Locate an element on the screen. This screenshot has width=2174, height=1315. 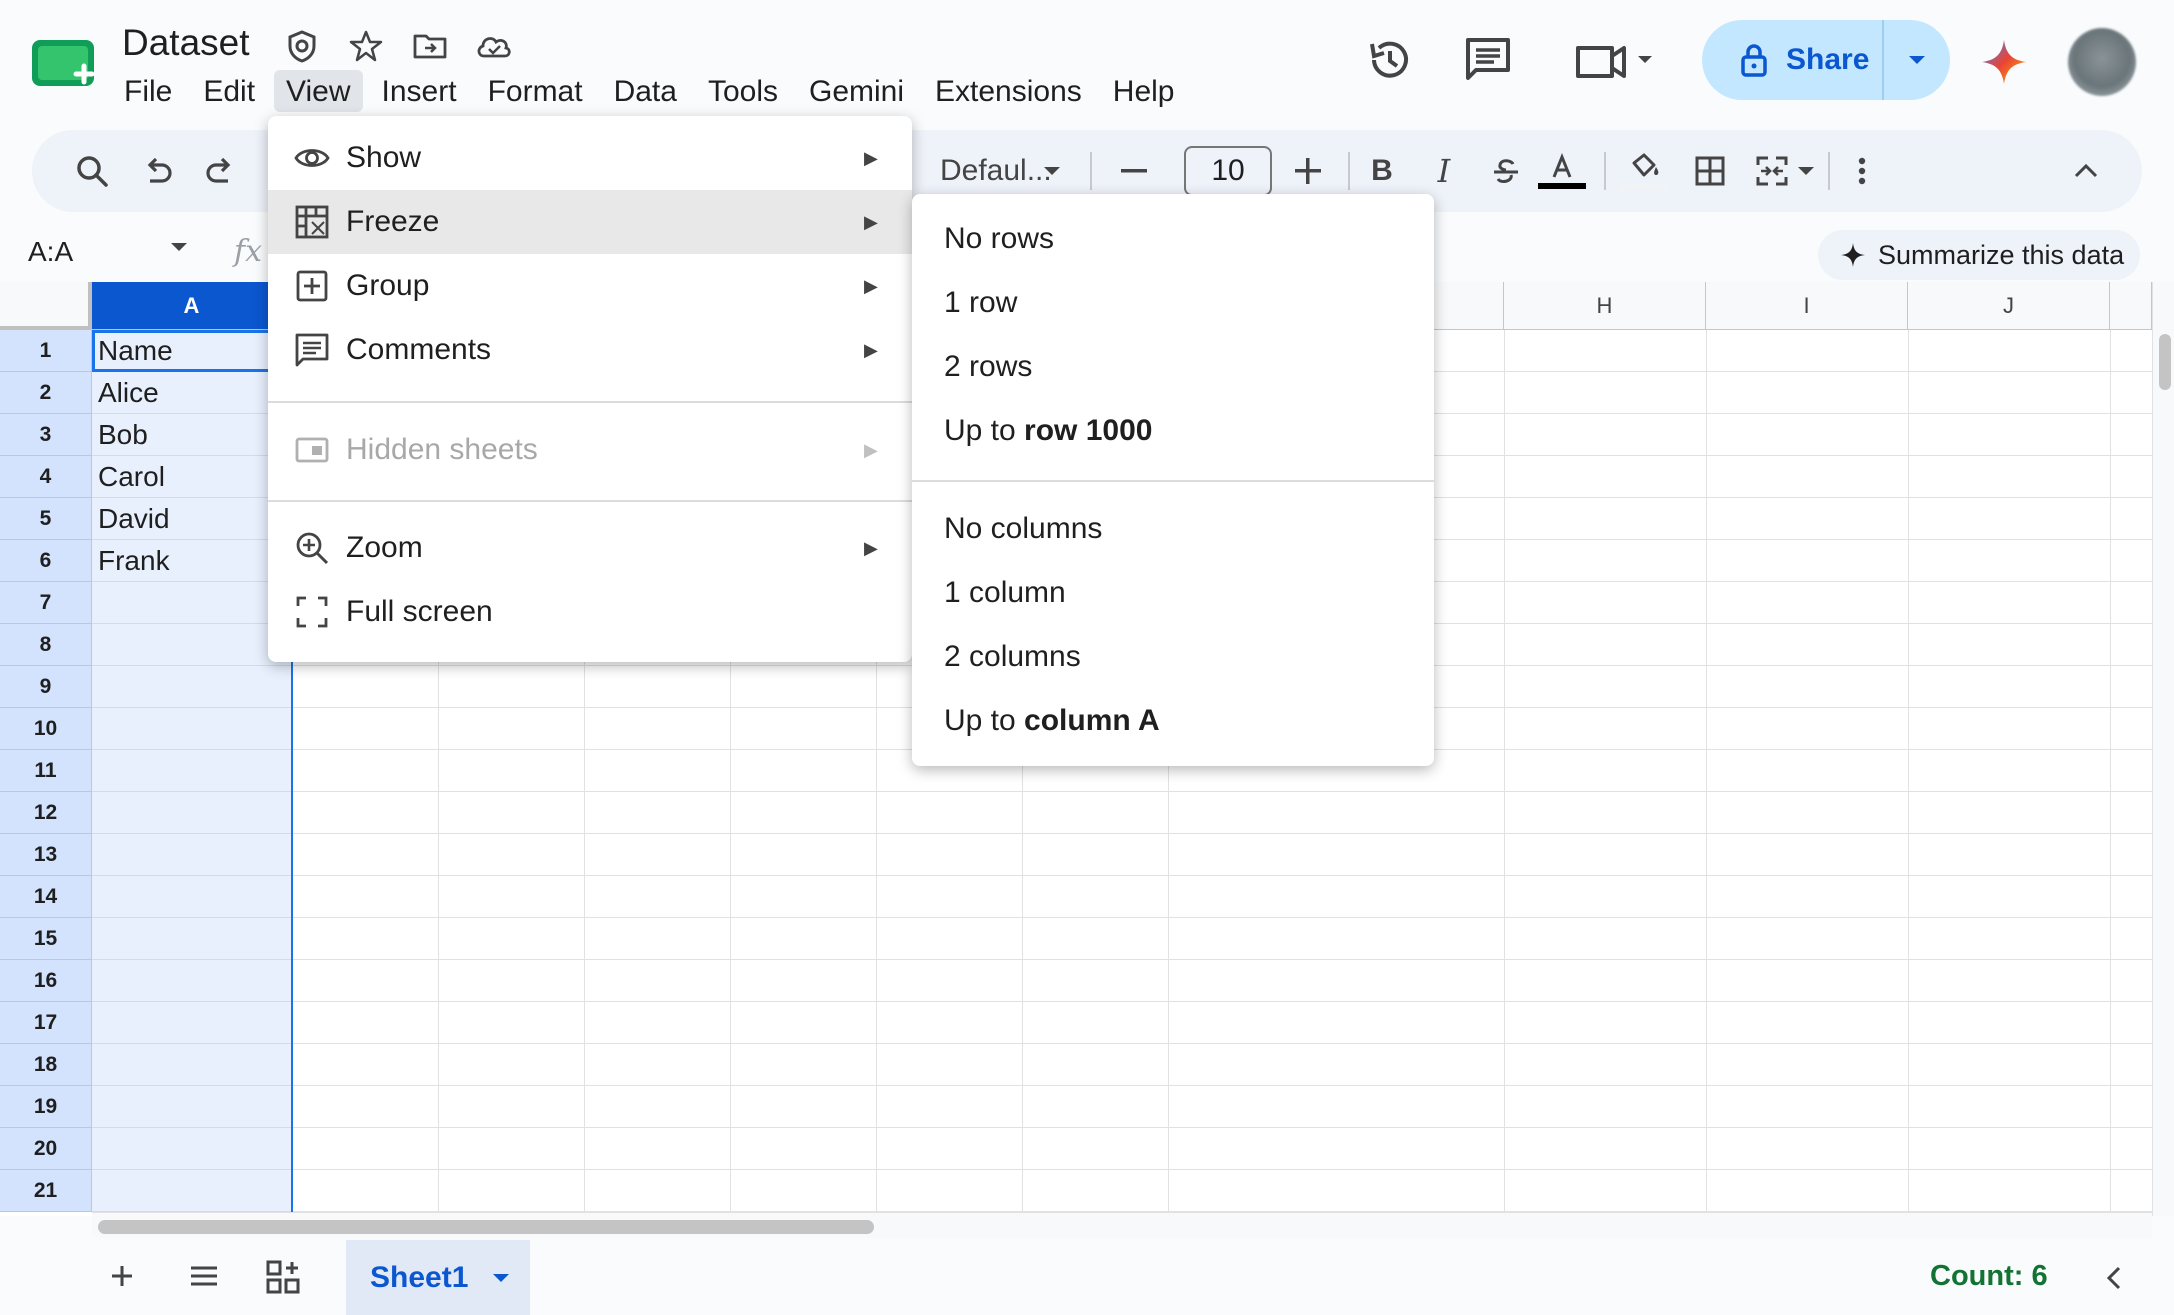
security-shield-icon is located at coordinates (302, 46).